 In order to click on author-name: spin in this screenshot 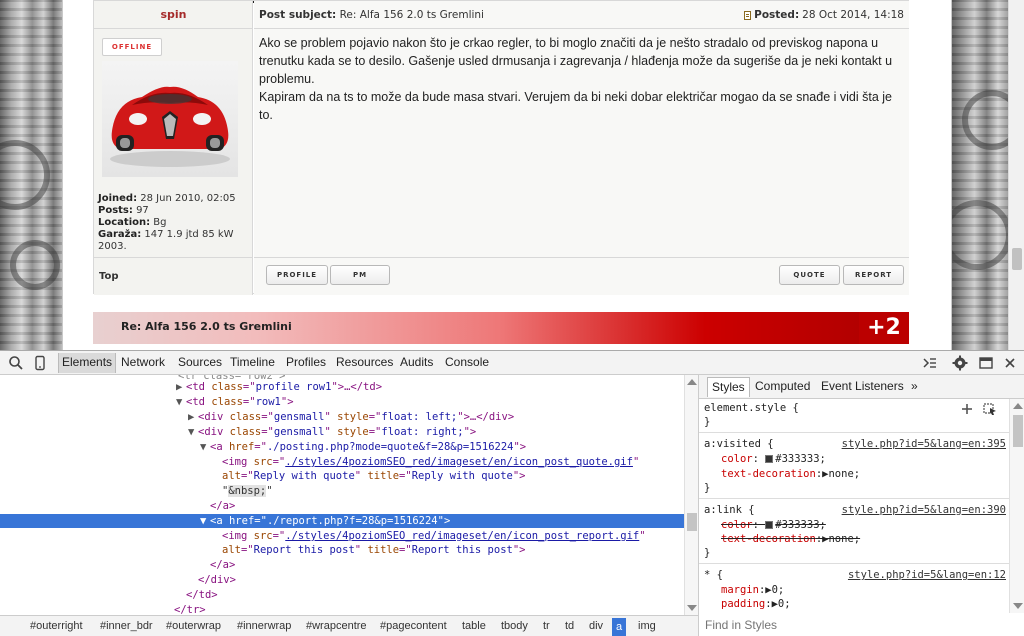, I will do `click(173, 14)`.